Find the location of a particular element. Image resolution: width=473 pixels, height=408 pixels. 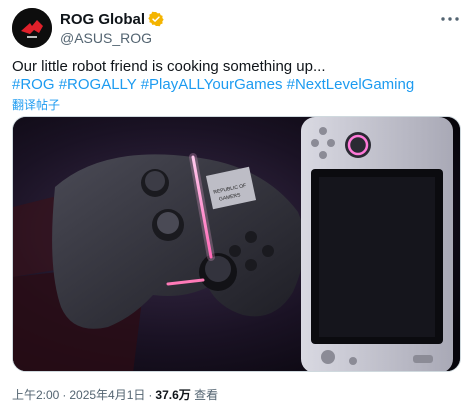

views-label: 查看 is located at coordinates (206, 395).